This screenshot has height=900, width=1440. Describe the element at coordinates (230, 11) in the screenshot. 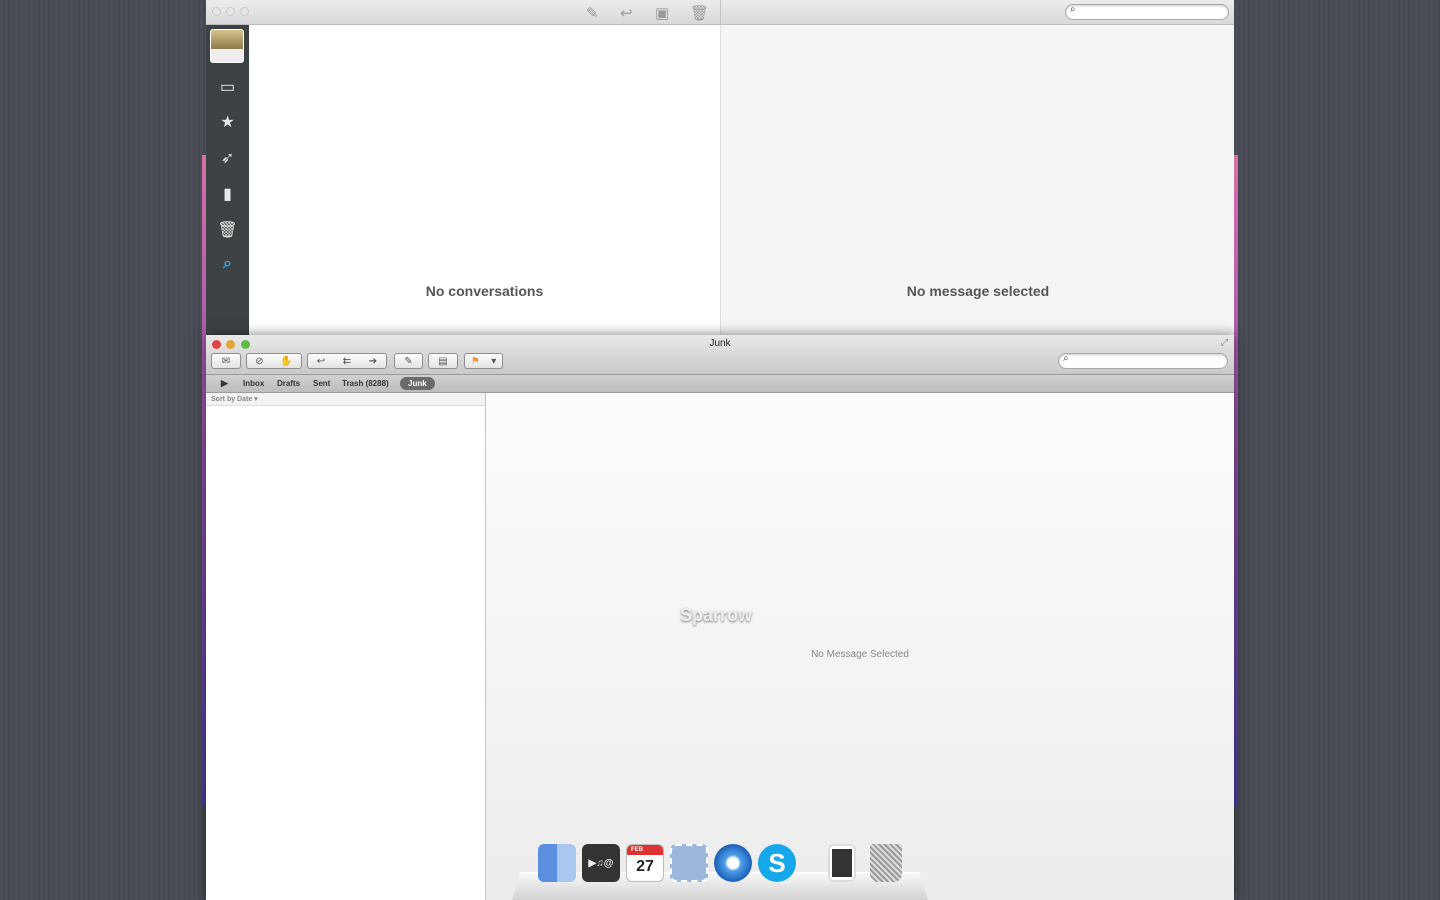

I see `minimize-button` at that location.